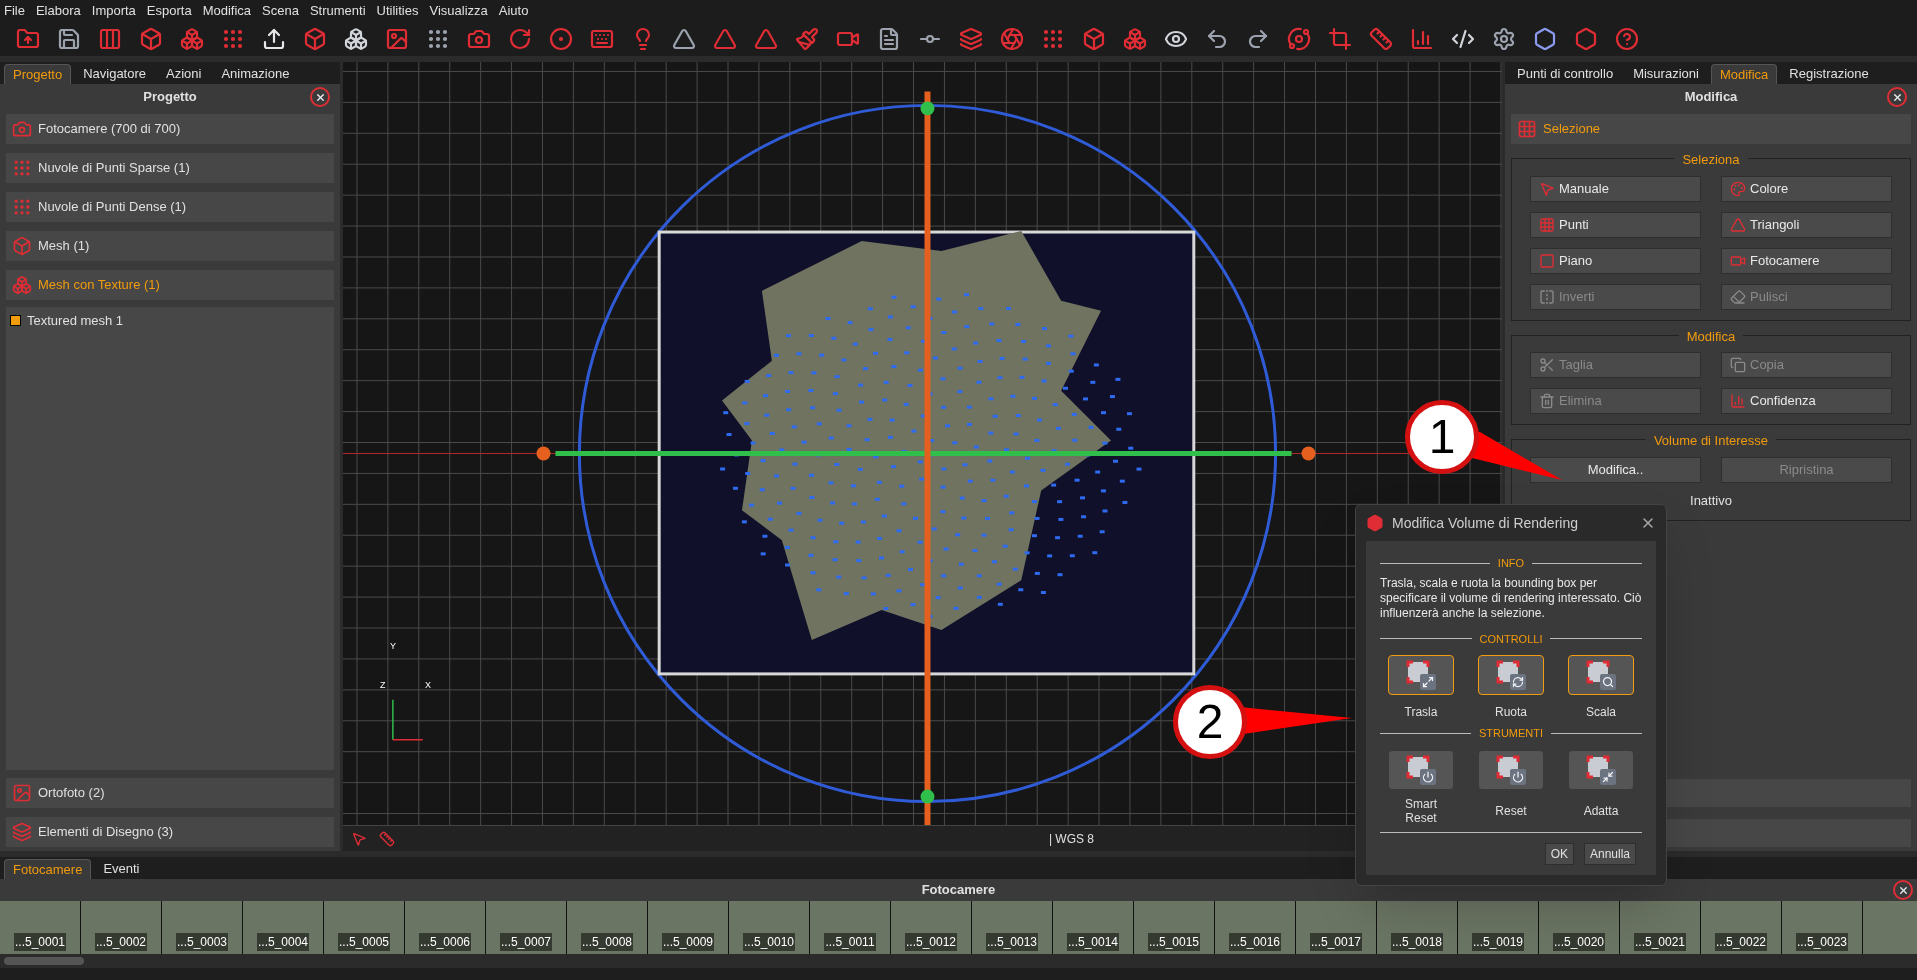 Image resolution: width=1917 pixels, height=980 pixels. I want to click on thumbnail-label: ...5_0012, so click(930, 942).